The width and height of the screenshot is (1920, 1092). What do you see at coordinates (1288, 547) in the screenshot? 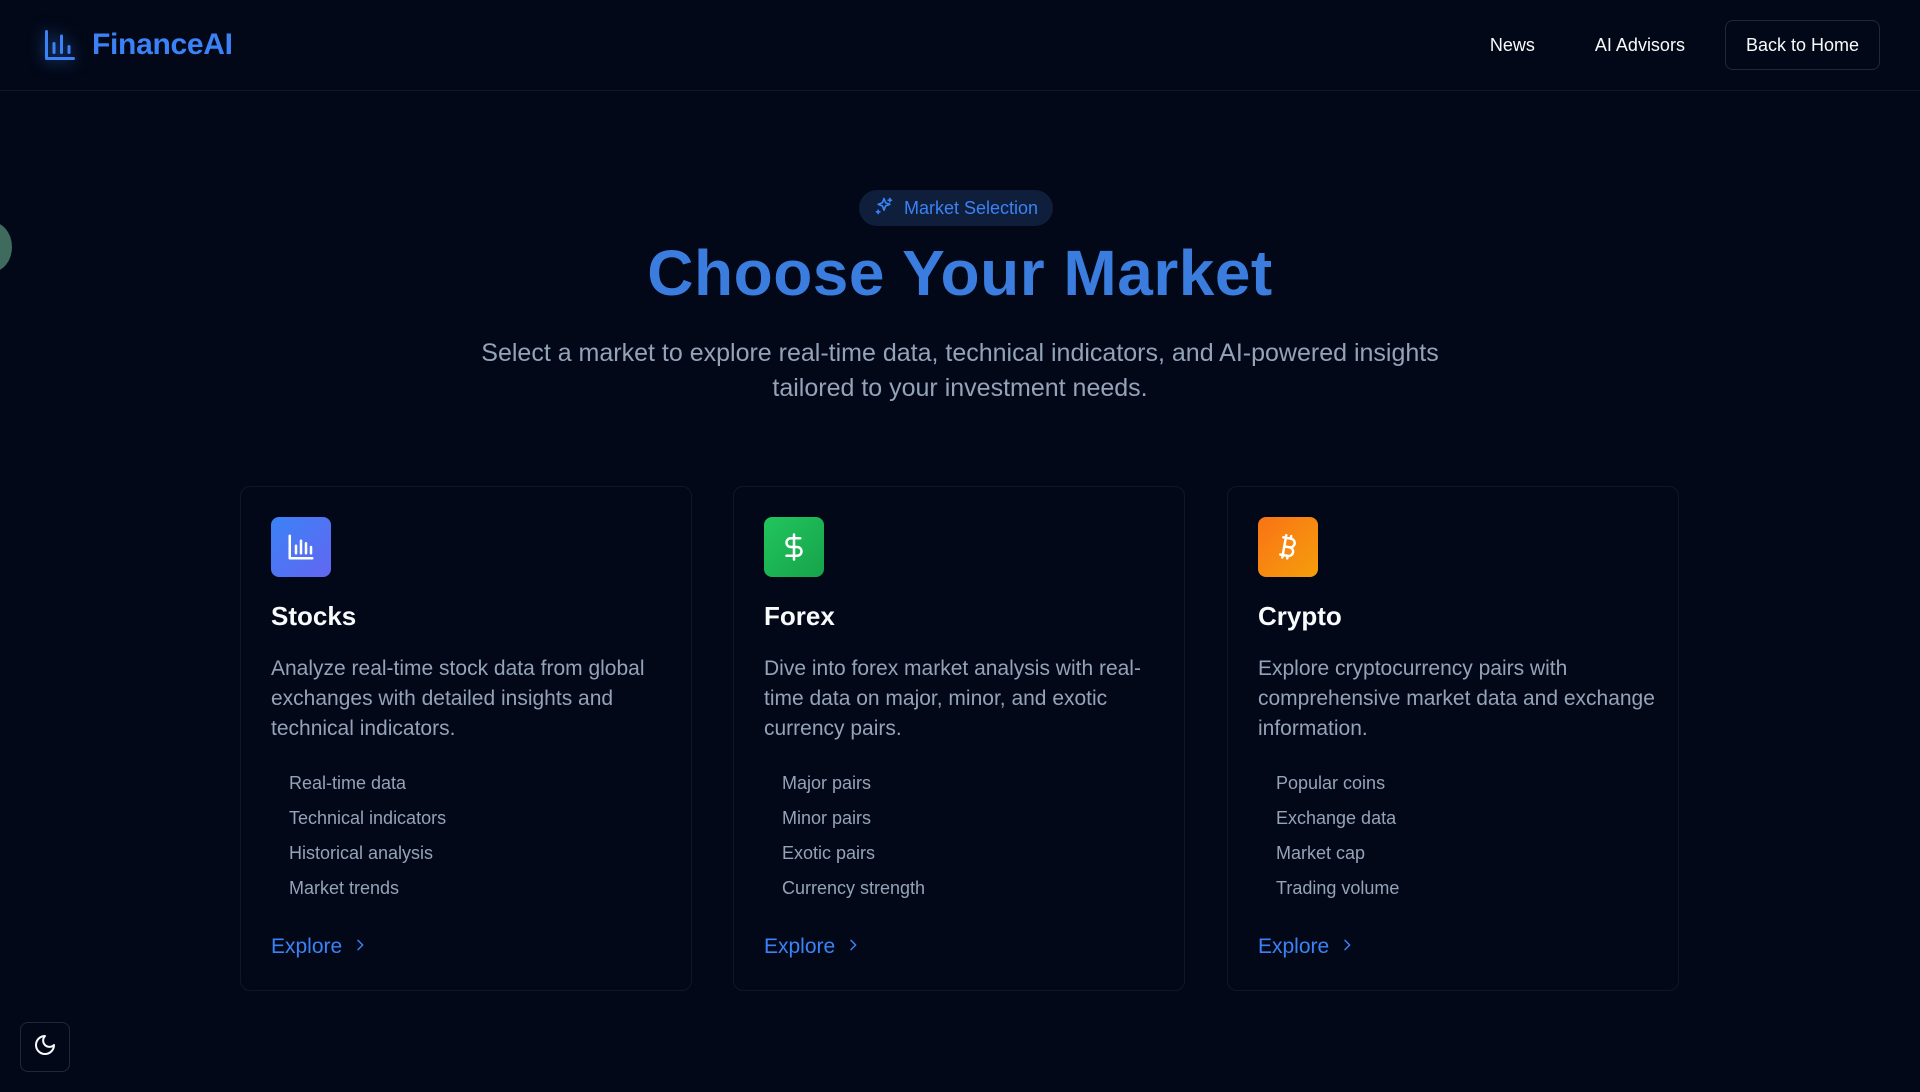
I see `bitcoin-icon` at bounding box center [1288, 547].